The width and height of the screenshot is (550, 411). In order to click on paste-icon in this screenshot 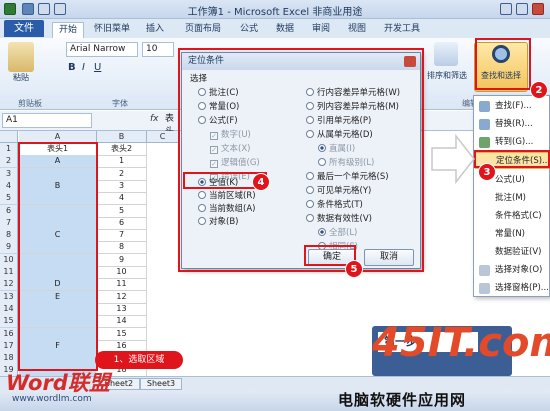, I will do `click(21, 57)`.